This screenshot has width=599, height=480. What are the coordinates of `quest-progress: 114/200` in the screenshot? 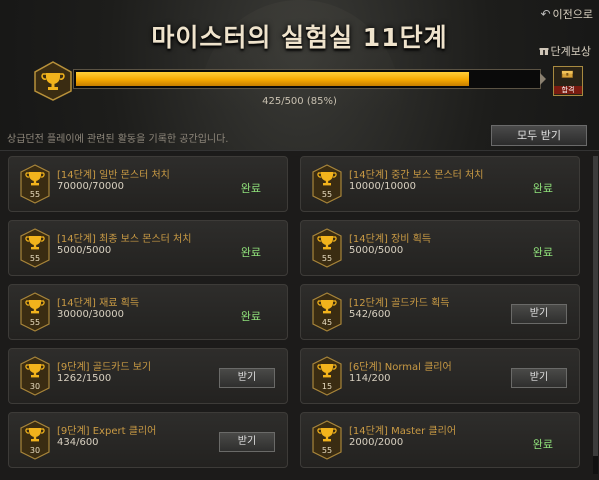 It's located at (370, 378).